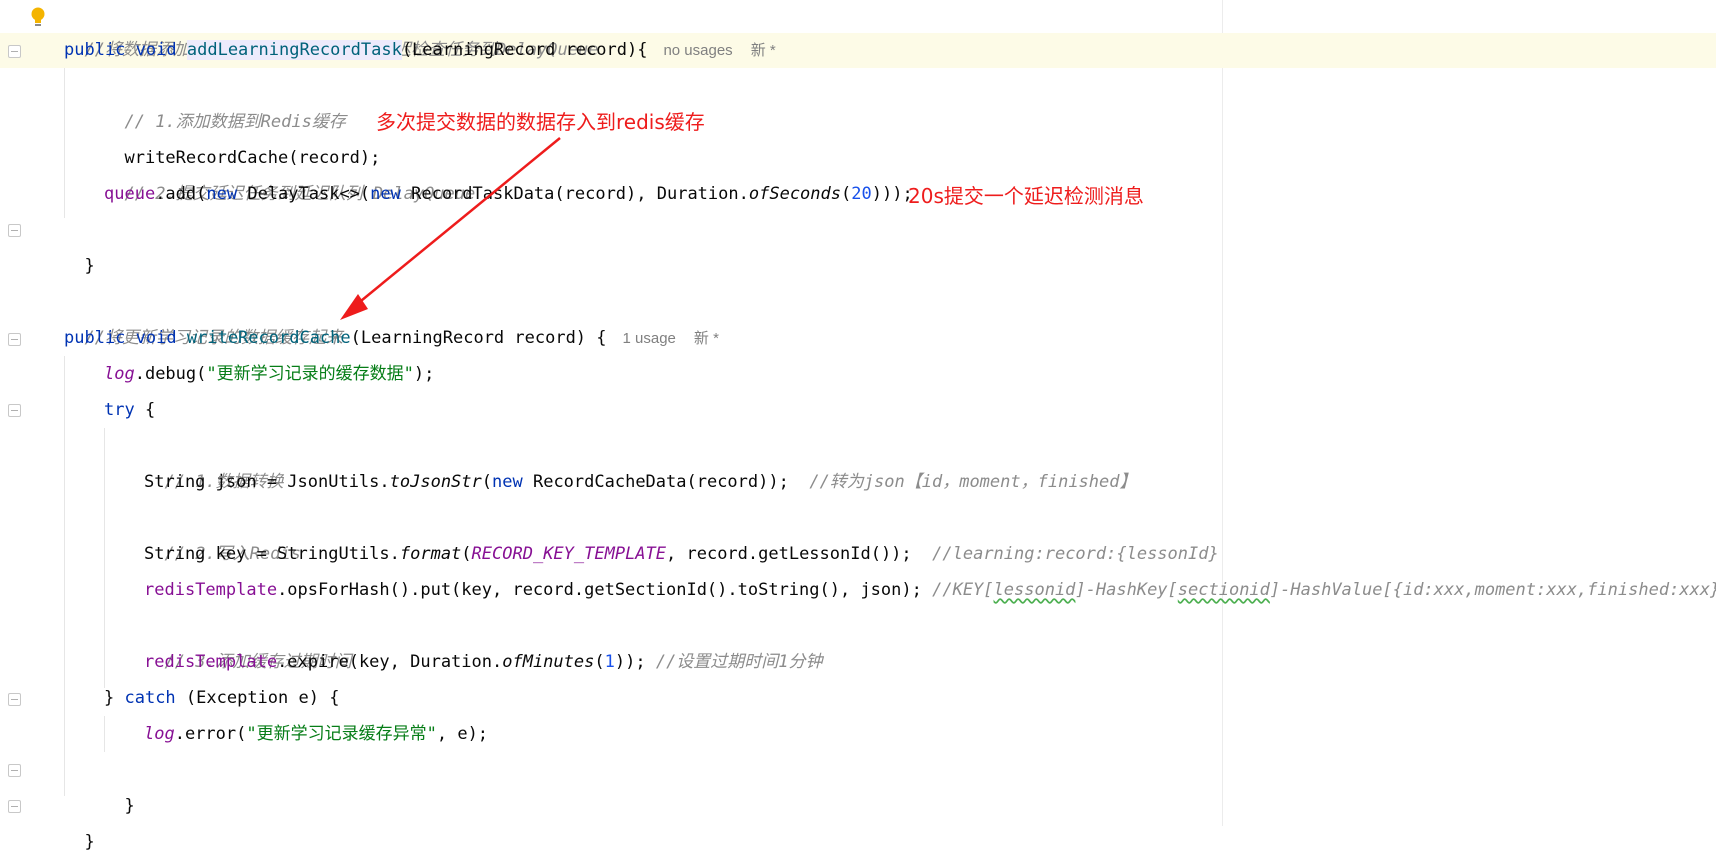 The height and width of the screenshot is (860, 1716). I want to click on closing-brace: }, so click(89, 842).